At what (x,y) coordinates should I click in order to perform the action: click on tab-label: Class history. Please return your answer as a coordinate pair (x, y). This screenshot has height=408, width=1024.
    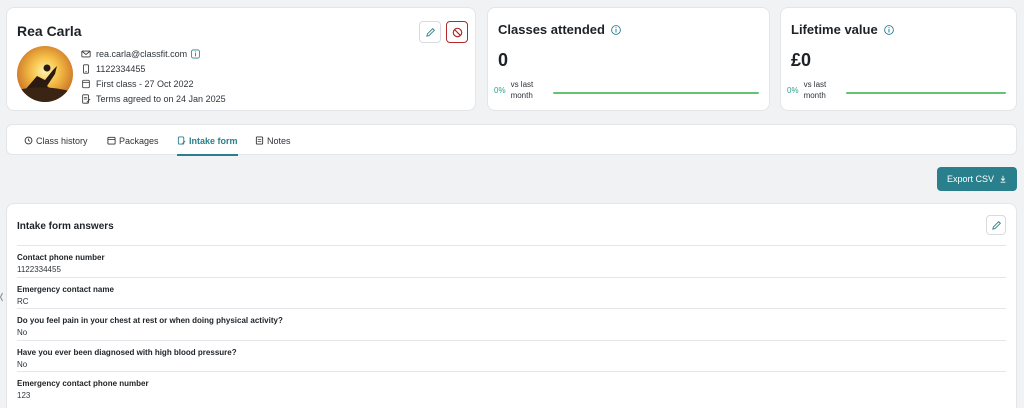
    Looking at the image, I should click on (62, 140).